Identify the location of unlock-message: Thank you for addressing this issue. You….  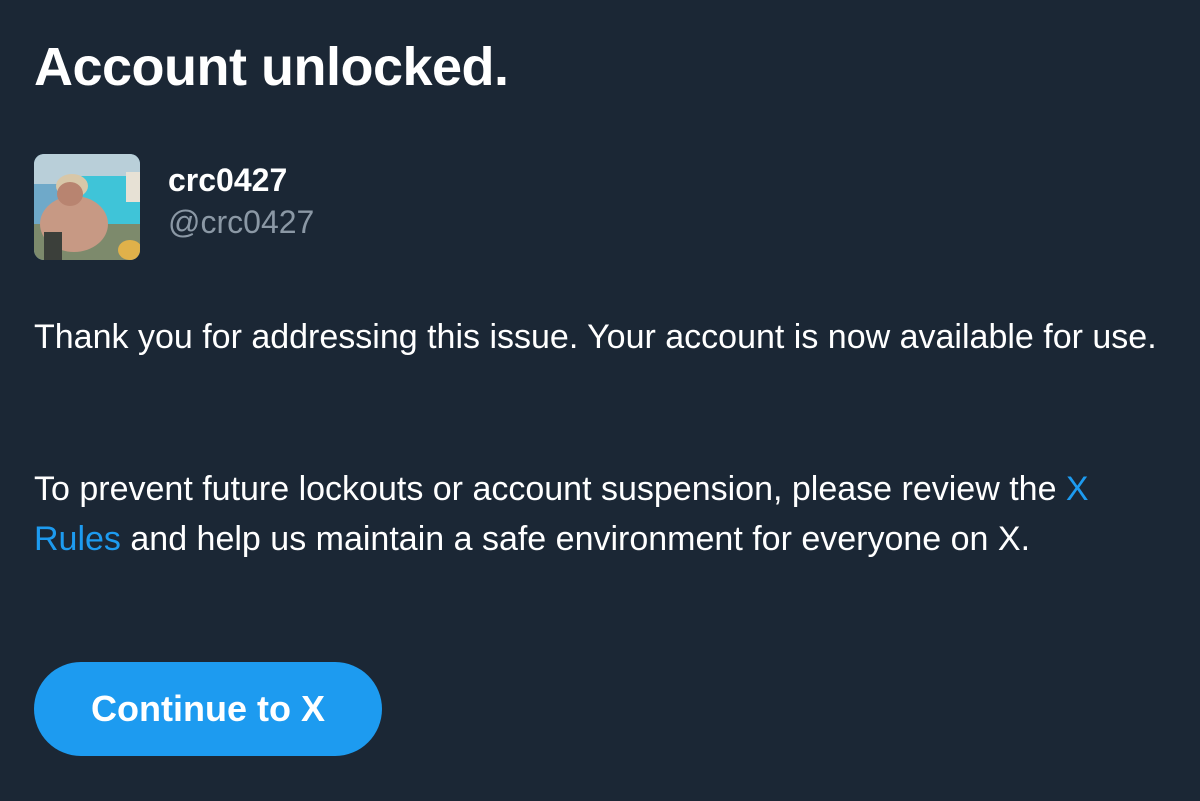
(595, 337).